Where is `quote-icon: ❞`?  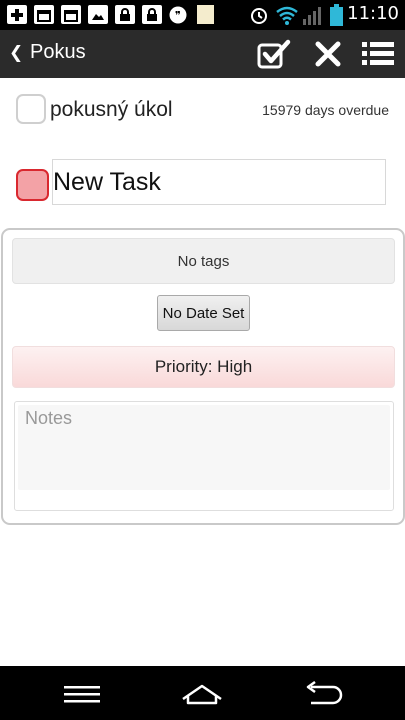
quote-icon: ❞ is located at coordinates (178, 14).